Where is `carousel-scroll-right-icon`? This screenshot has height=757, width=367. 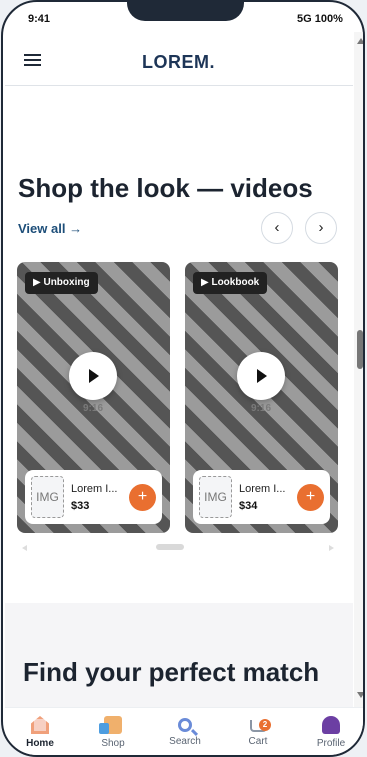
carousel-scroll-right-icon is located at coordinates (331, 548).